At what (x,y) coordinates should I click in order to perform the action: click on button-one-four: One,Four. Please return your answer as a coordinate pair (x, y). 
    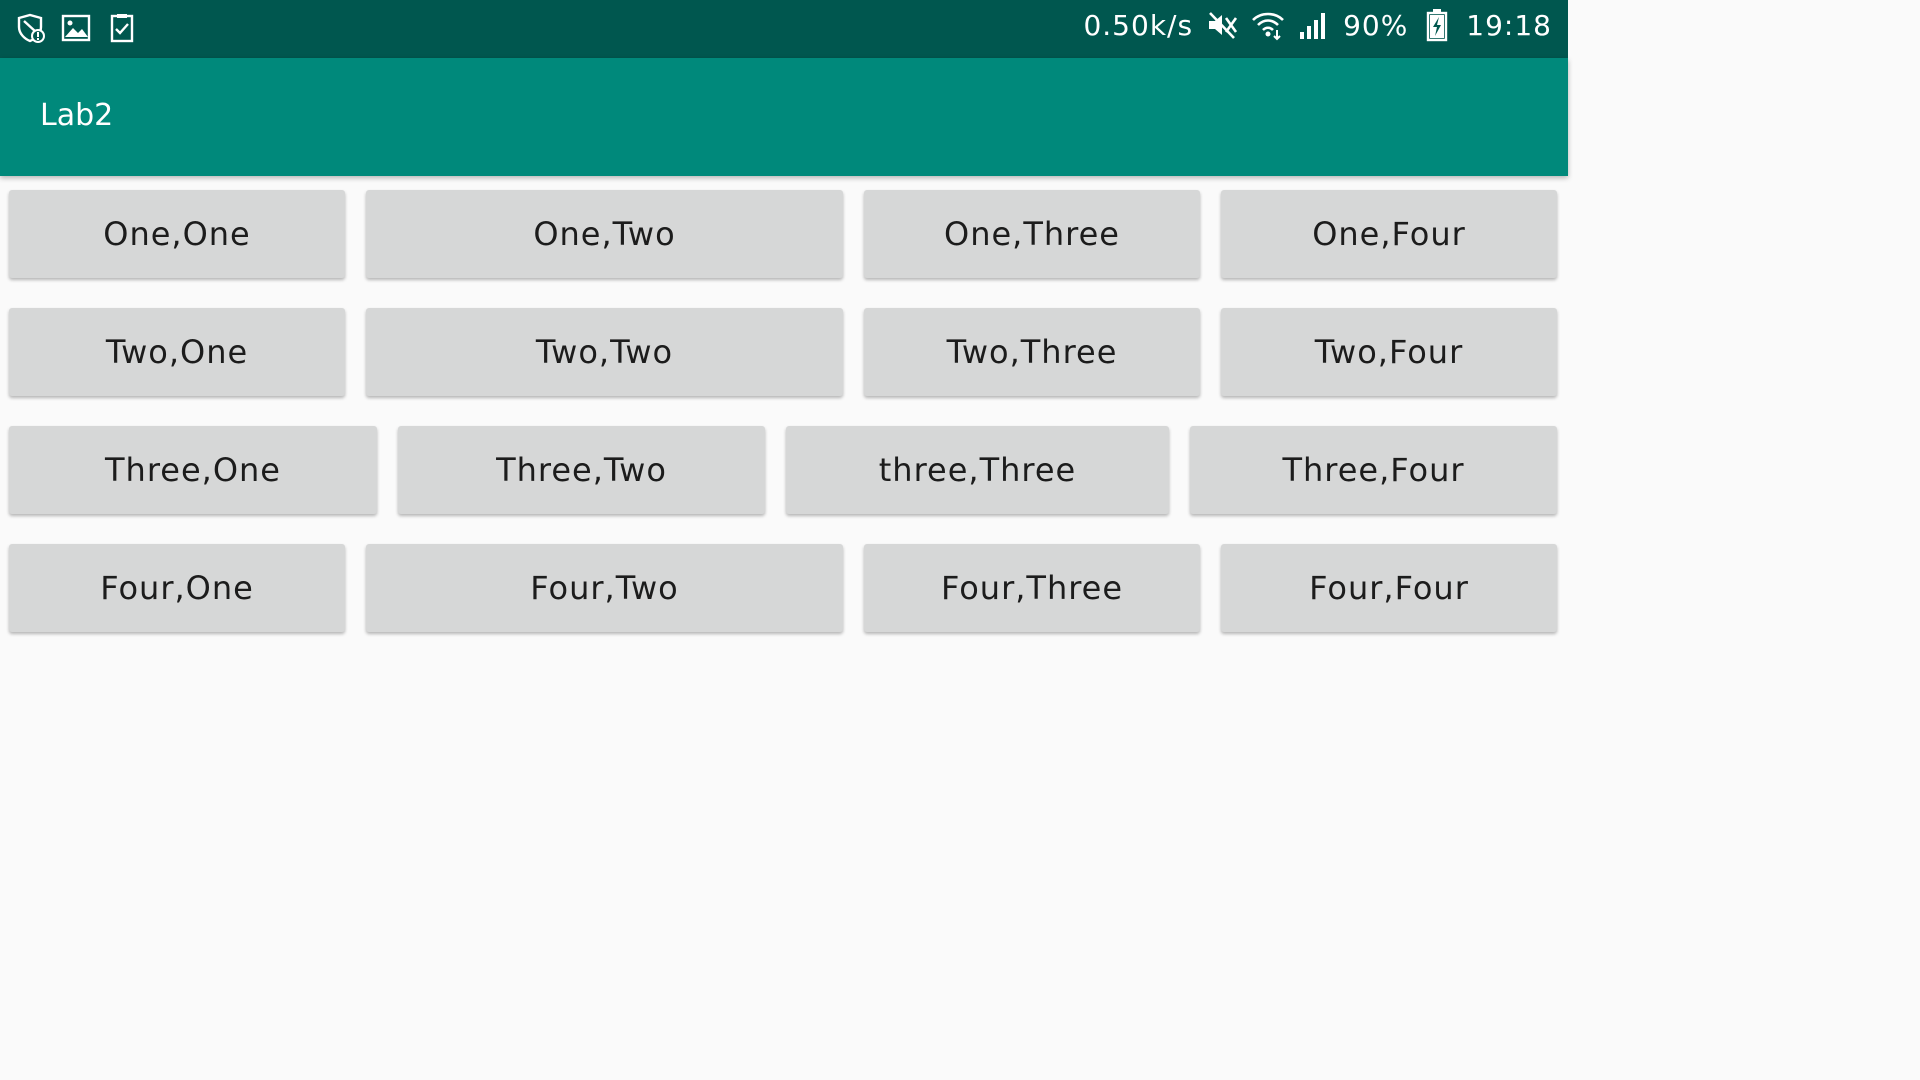
    Looking at the image, I should click on (1389, 234).